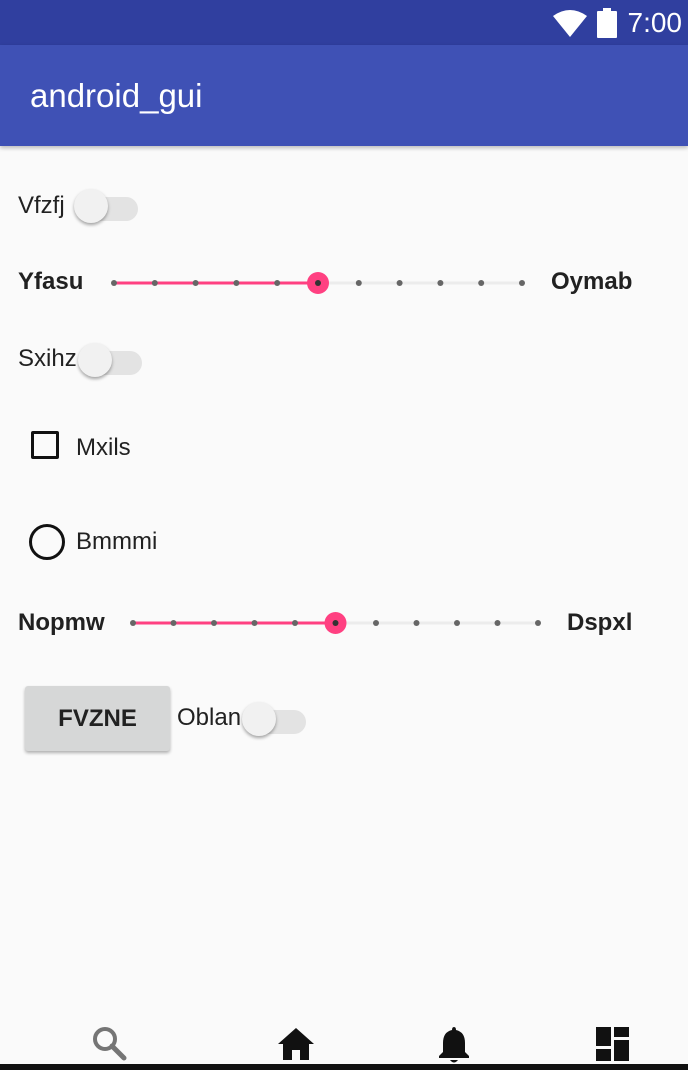 The image size is (688, 1070). Describe the element at coordinates (61, 622) in the screenshot. I see `slider-nopmw-left-label: Nopmw` at that location.